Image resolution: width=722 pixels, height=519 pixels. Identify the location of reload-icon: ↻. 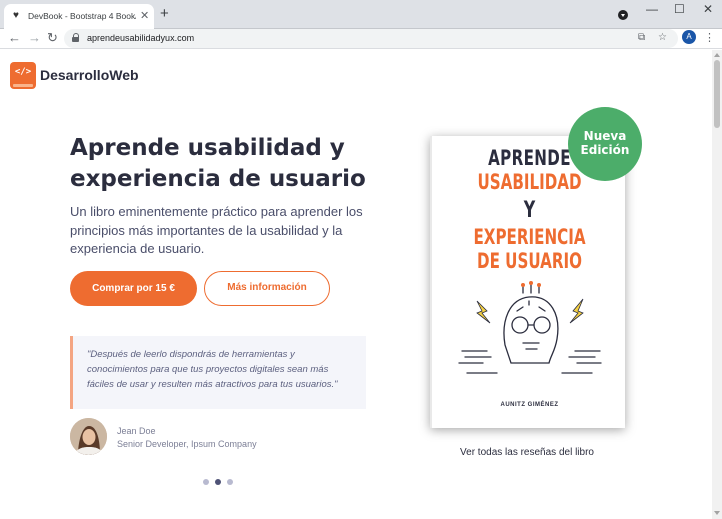
(52, 38).